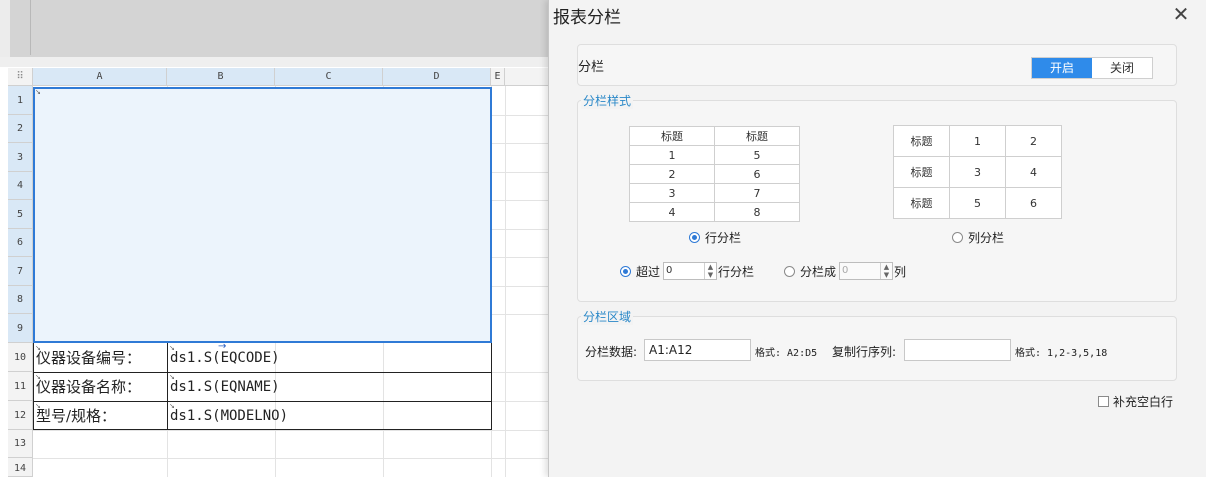  I want to click on cell-b10: ds1.S(EQCODE), so click(225, 358).